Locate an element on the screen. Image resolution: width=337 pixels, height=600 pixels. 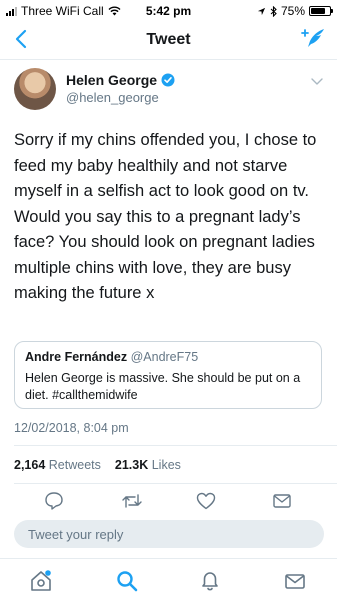
author-handle: @helen_george is located at coordinates (112, 97).